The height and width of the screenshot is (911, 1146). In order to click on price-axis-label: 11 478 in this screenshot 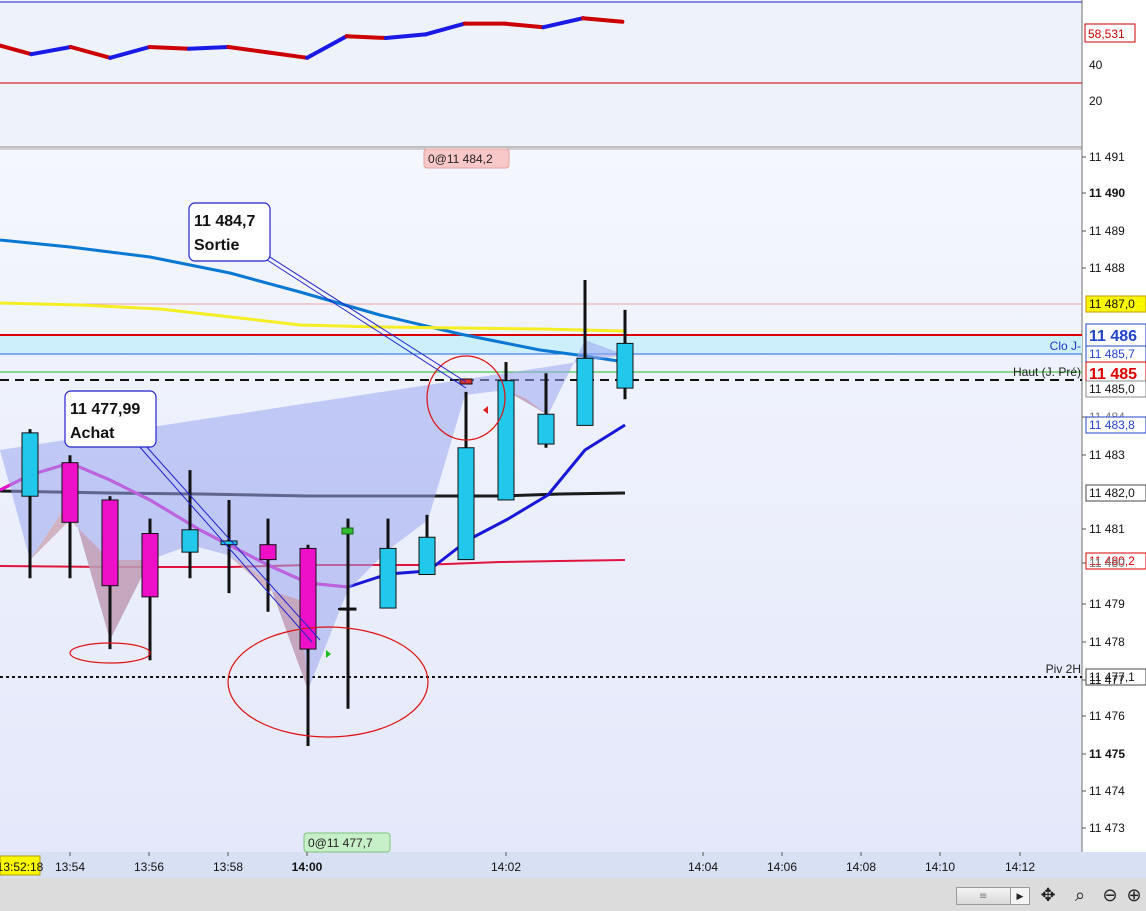, I will do `click(1107, 642)`.